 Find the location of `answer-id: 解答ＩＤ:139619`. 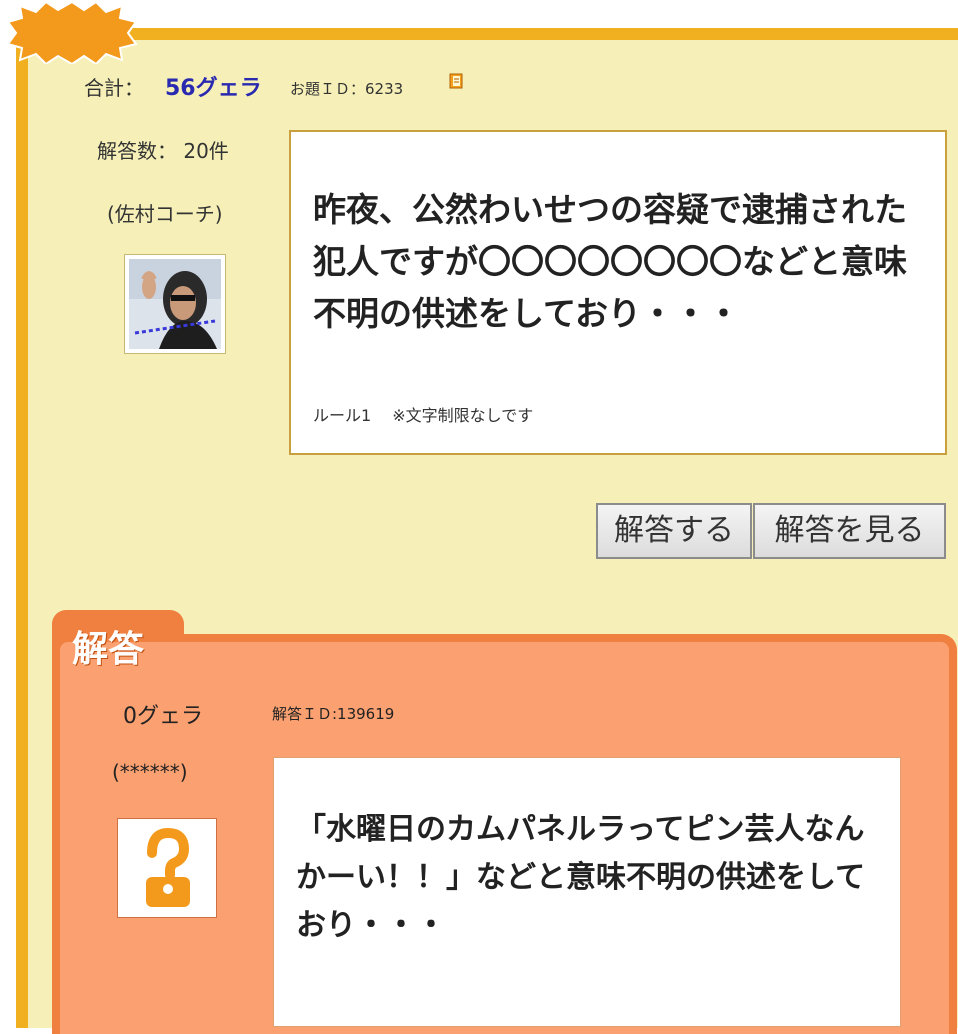

answer-id: 解答ＩＤ:139619 is located at coordinates (333, 714).